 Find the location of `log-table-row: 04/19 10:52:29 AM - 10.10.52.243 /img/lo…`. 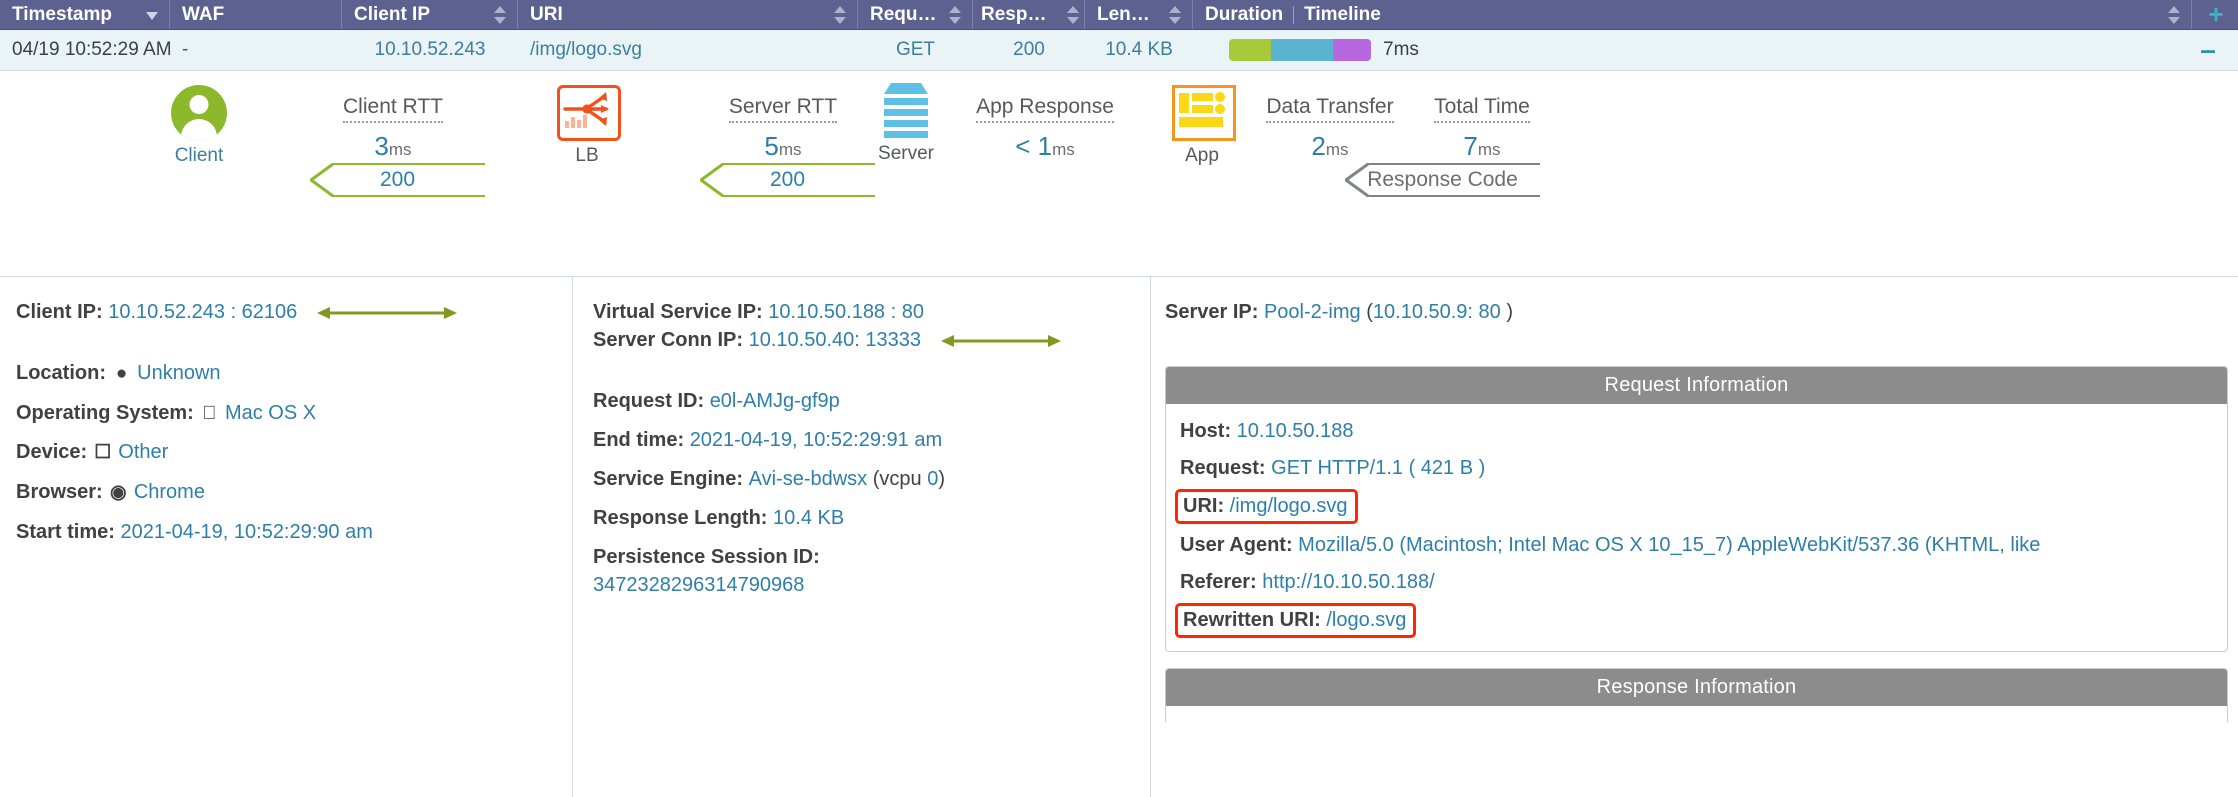

log-table-row: 04/19 10:52:29 AM - 10.10.52.243 /img/lo… is located at coordinates (1119, 50).